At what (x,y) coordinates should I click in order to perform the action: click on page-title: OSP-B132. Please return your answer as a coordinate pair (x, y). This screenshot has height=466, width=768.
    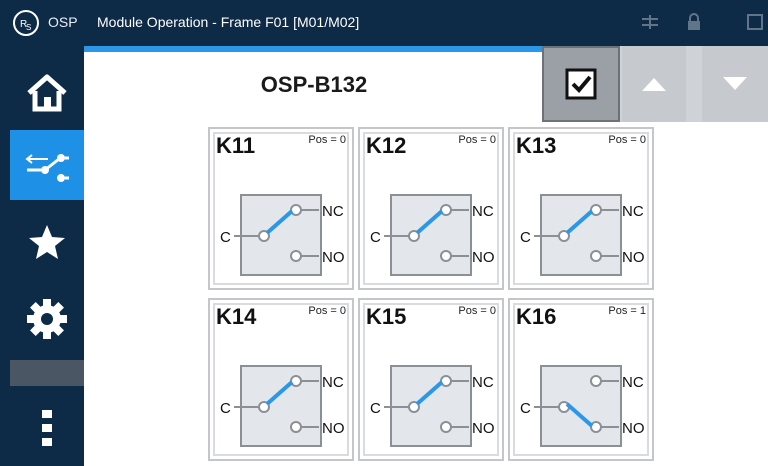
    Looking at the image, I should click on (314, 84).